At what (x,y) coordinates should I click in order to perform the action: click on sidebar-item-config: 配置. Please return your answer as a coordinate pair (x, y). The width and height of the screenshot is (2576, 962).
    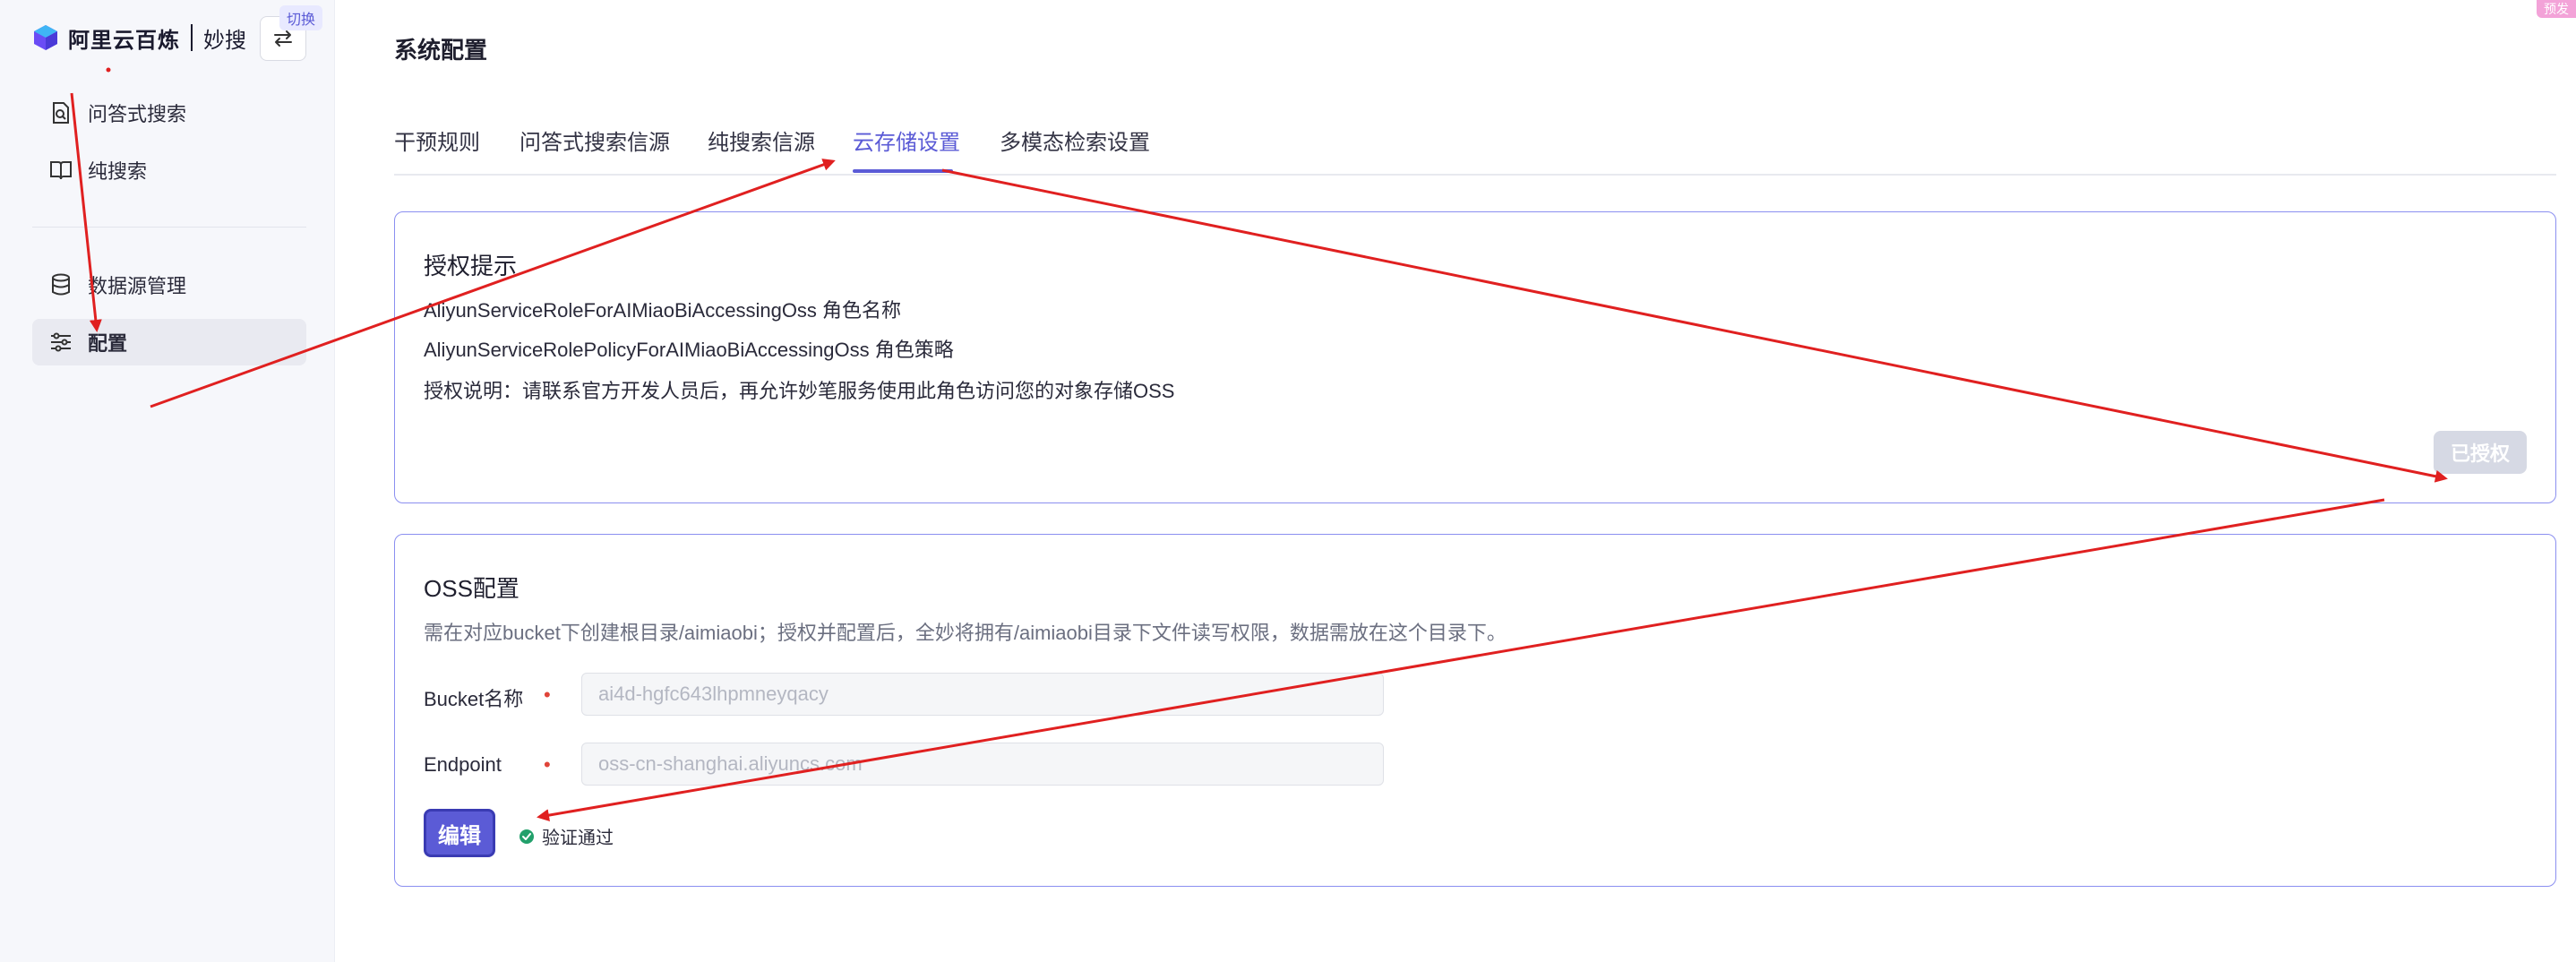
    Looking at the image, I should click on (169, 342).